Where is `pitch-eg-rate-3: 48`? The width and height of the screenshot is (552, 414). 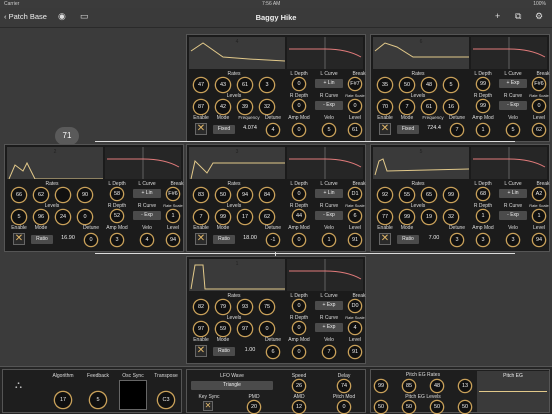
pitch-eg-rate-3: 48 is located at coordinates (437, 386).